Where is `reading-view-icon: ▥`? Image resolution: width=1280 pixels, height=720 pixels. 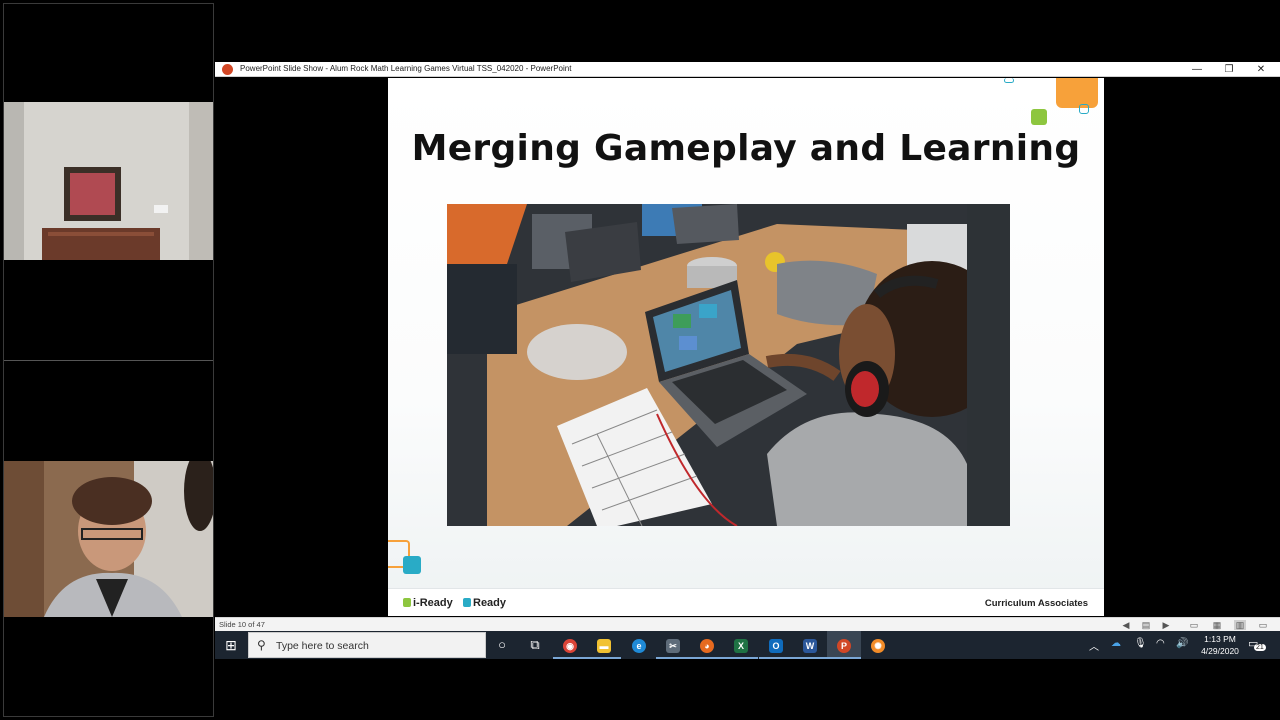
reading-view-icon: ▥ is located at coordinates (1240, 625).